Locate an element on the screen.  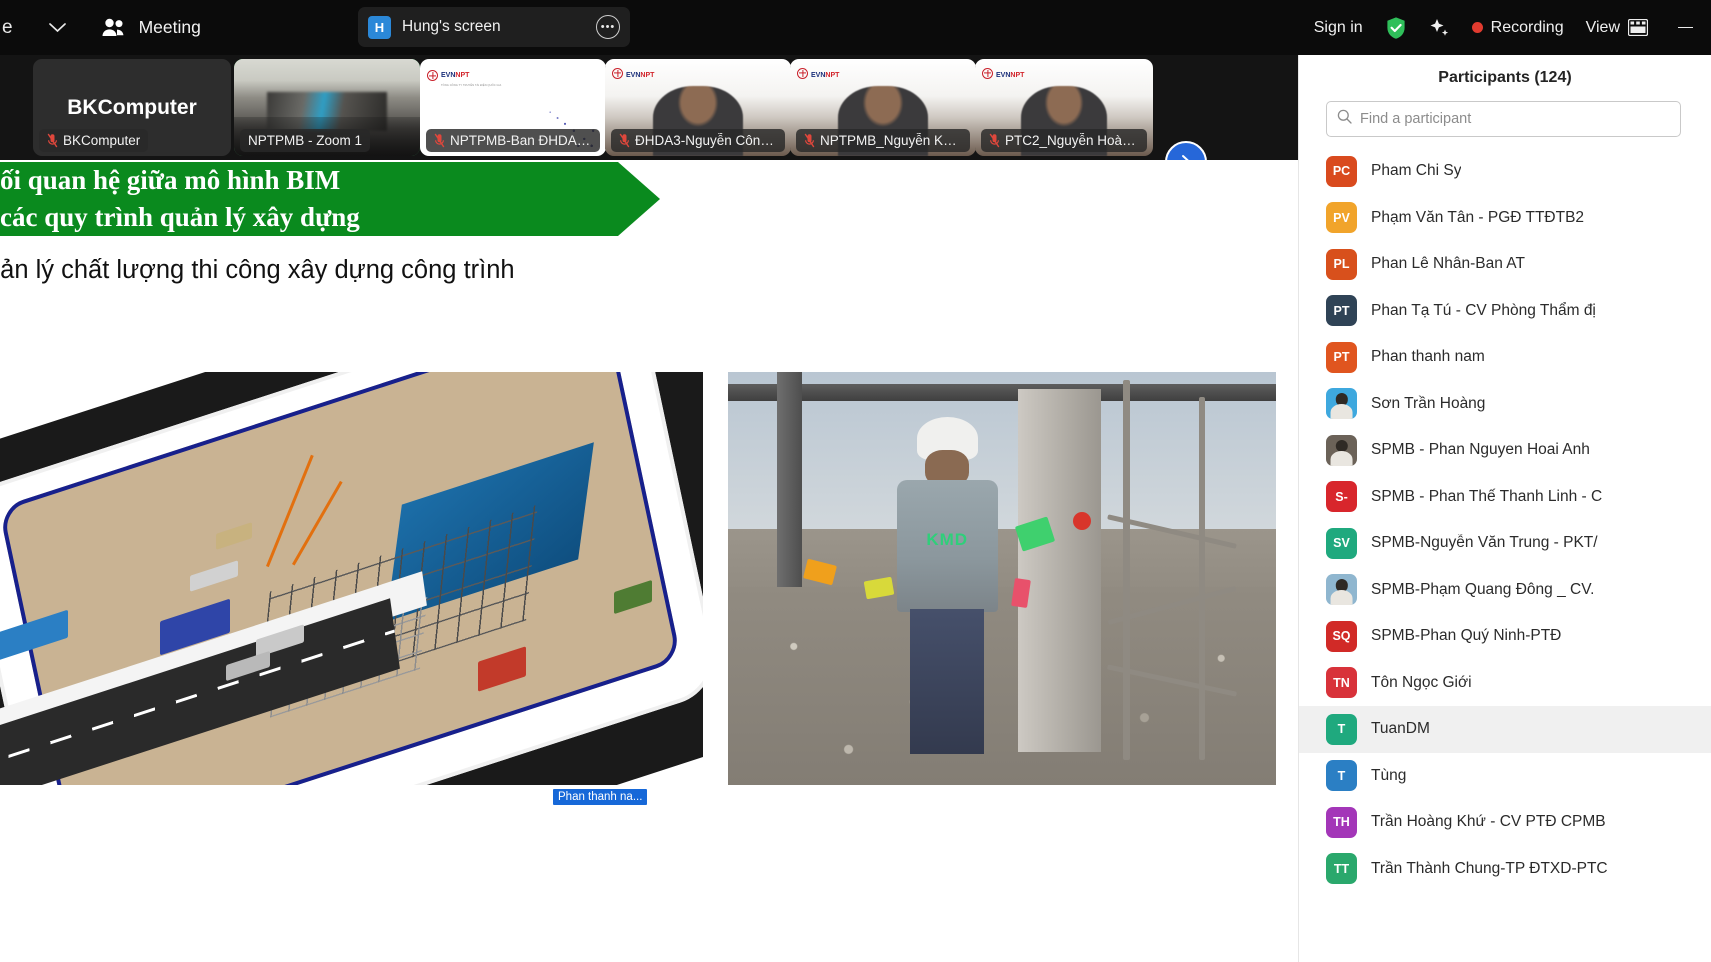
participant-row: SV SPMB-Nguyễn Văn Trung - PKT/ is located at coordinates (1505, 543).